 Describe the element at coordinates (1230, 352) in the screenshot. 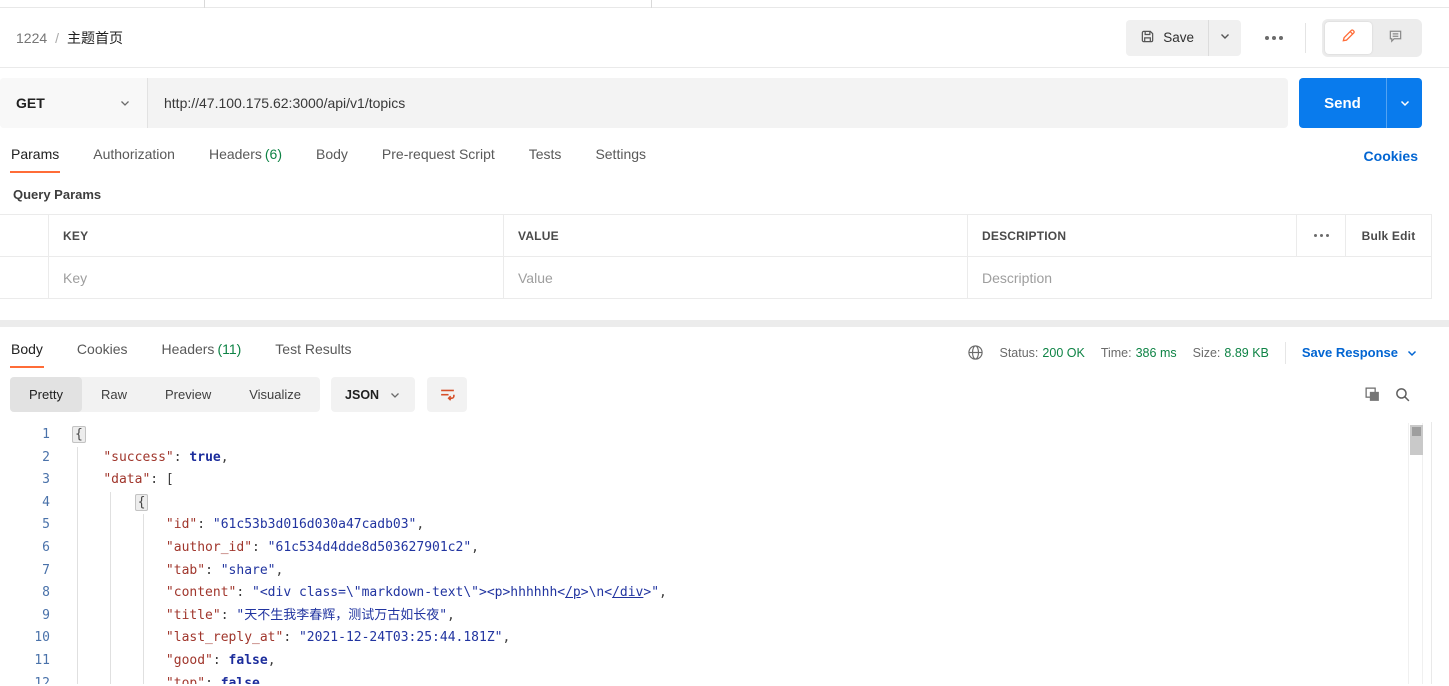

I see `size-badge: Size: 8.89 KB` at that location.